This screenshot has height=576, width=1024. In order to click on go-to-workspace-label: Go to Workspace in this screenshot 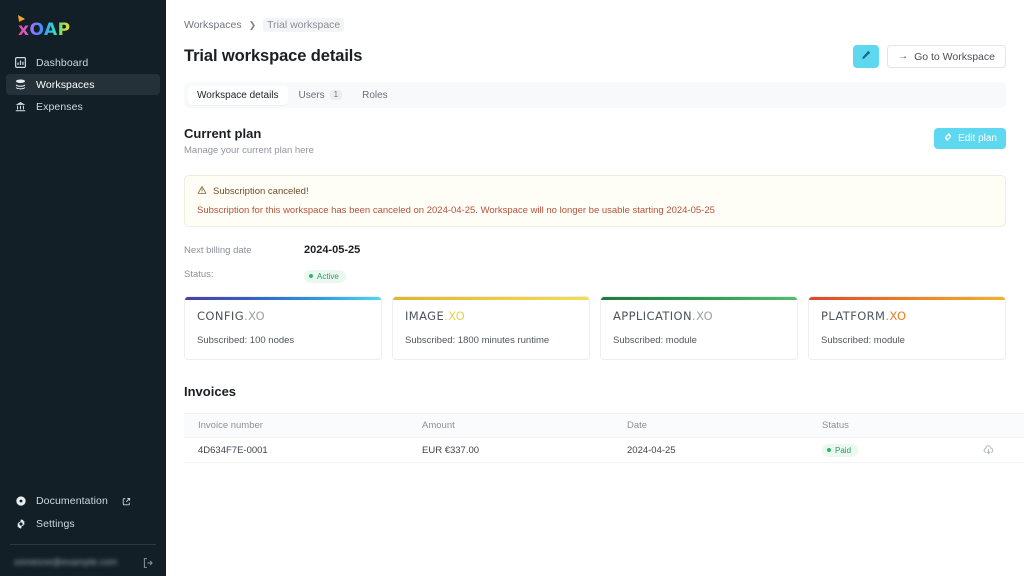, I will do `click(954, 56)`.